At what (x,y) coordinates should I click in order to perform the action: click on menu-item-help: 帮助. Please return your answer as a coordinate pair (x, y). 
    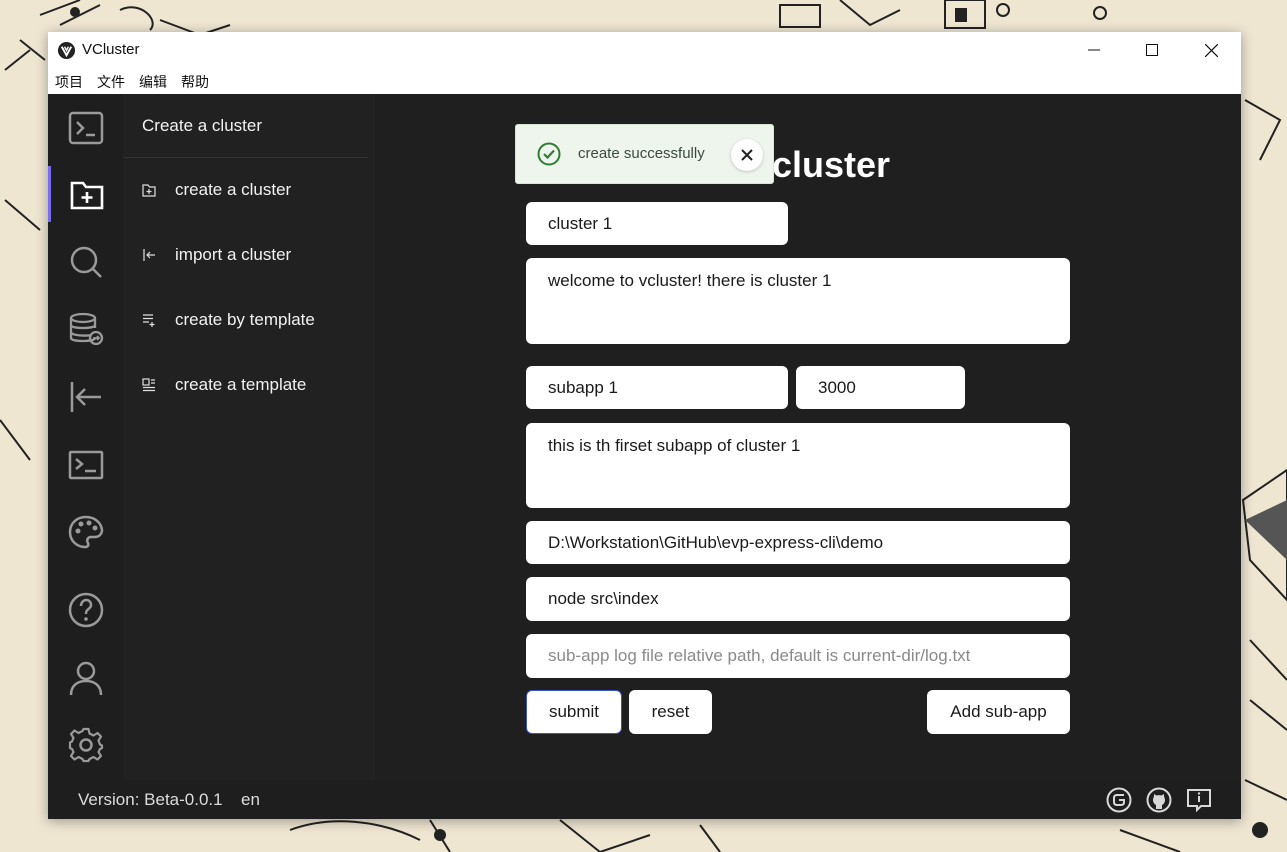
    Looking at the image, I should click on (195, 81).